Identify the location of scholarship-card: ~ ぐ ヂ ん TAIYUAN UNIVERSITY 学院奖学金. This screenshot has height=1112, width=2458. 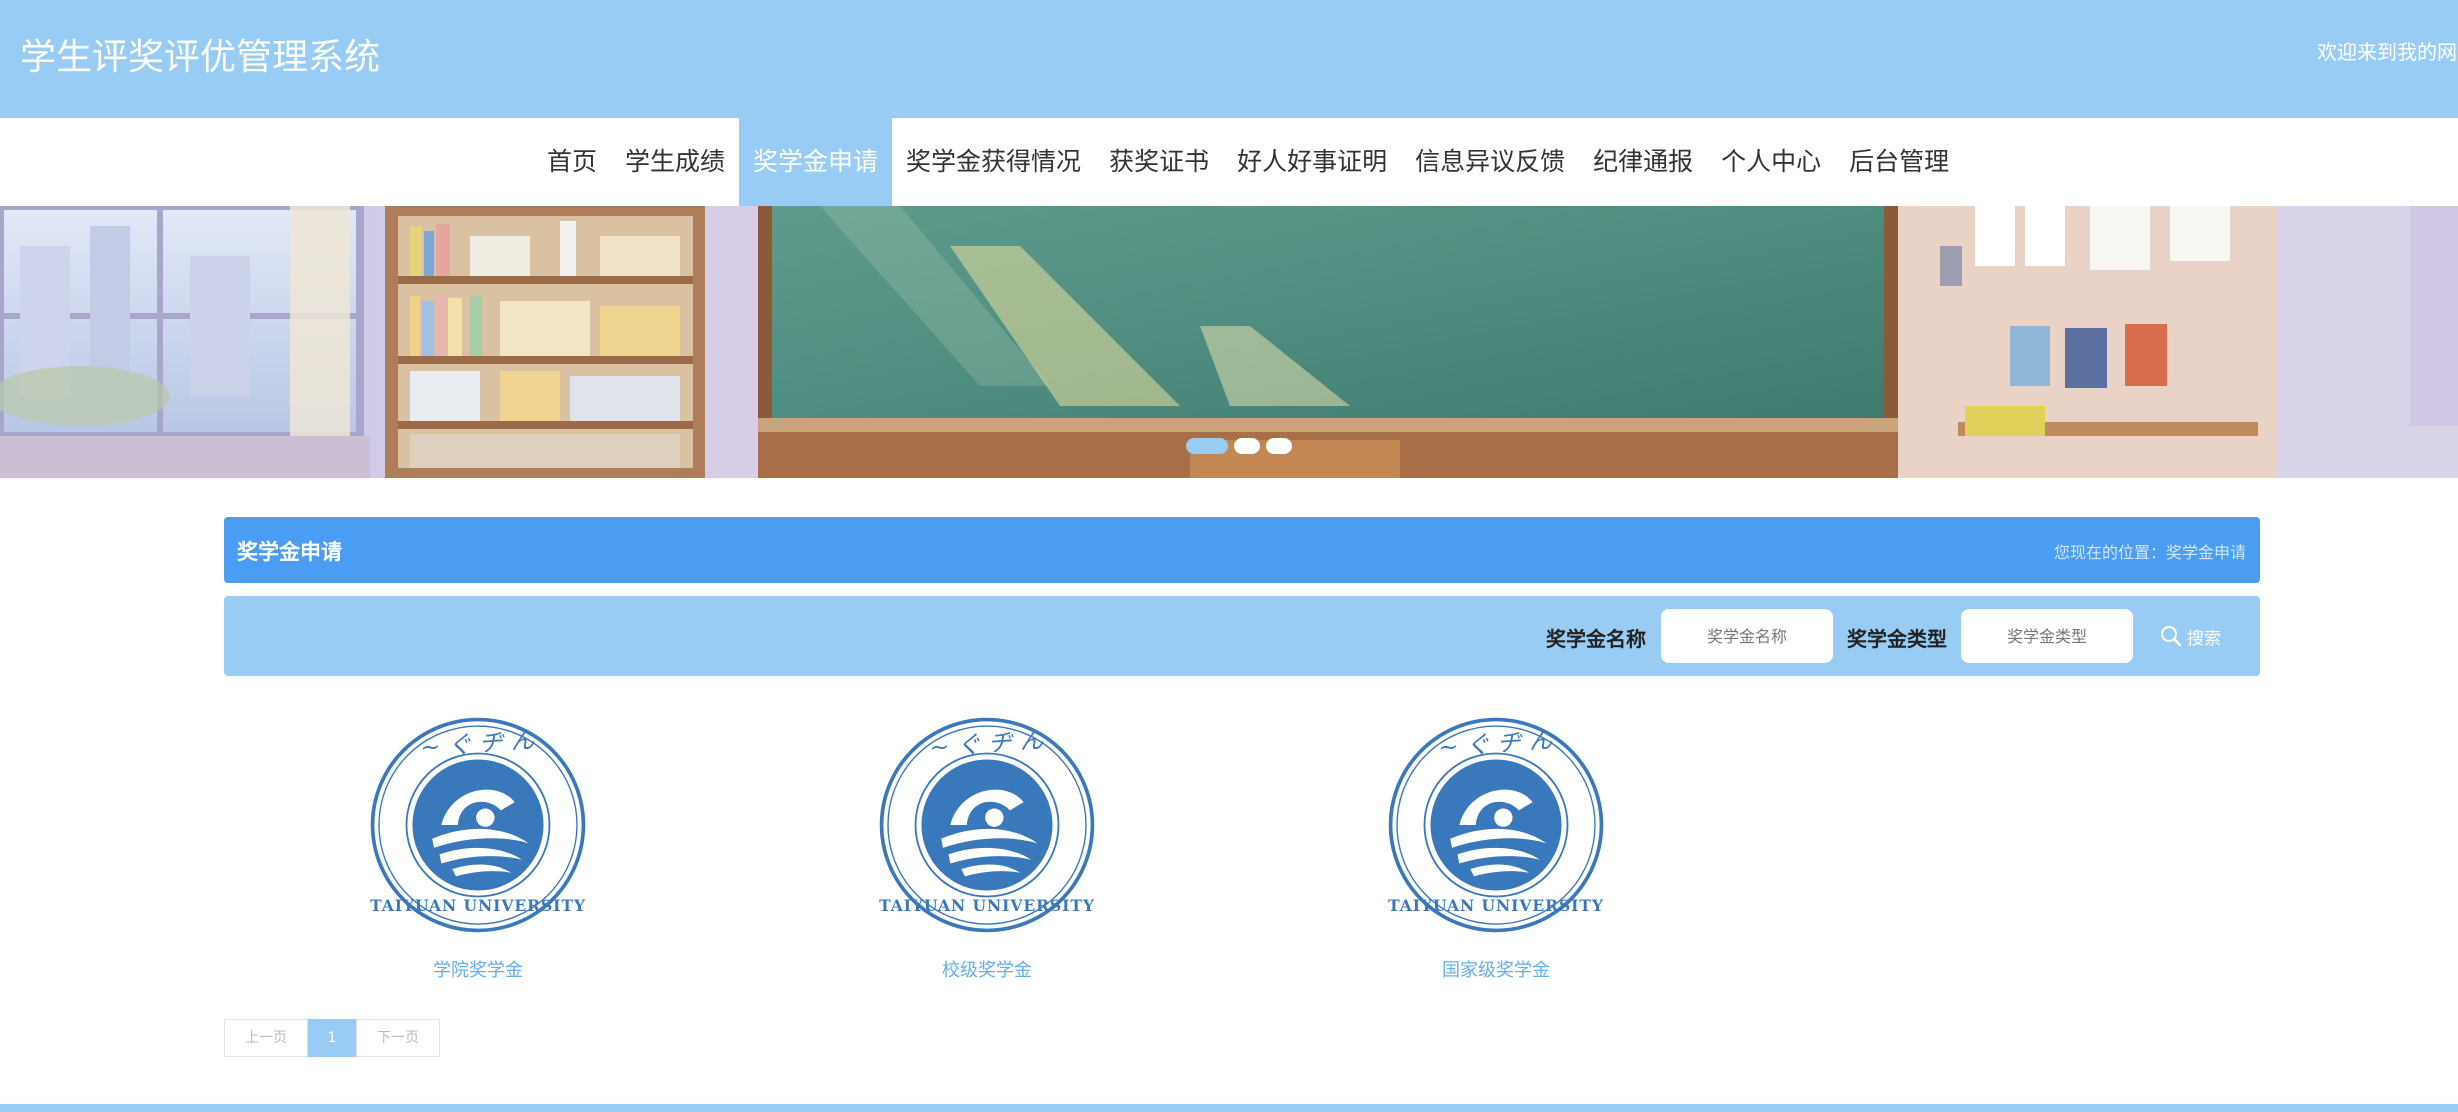
(488, 845).